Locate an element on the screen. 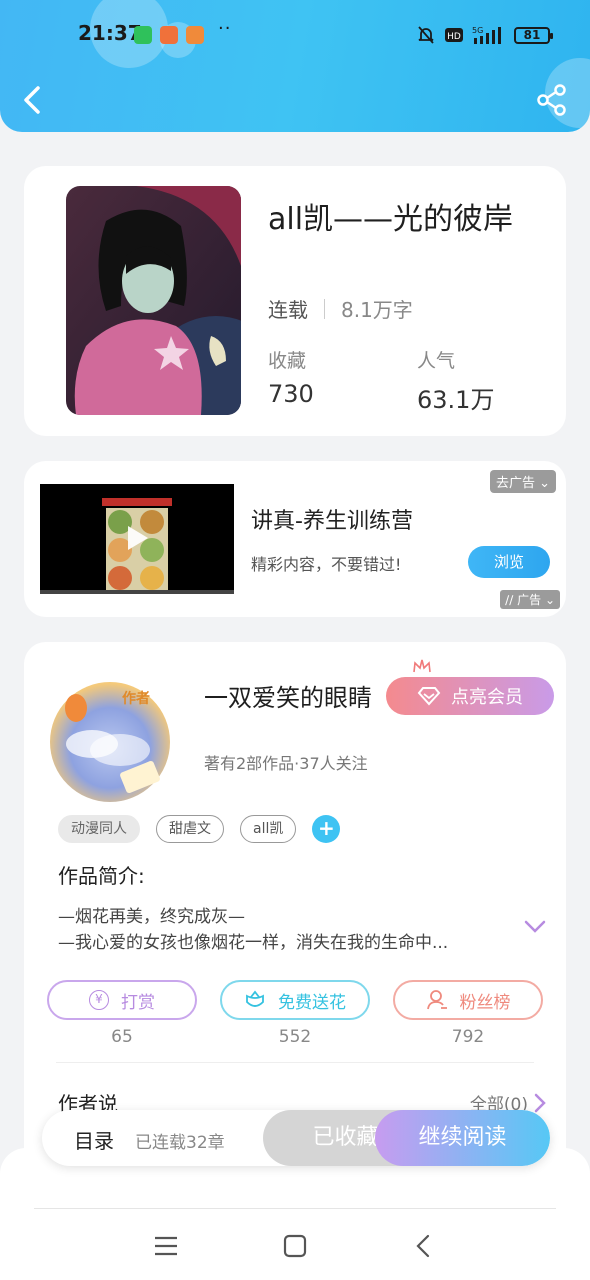 The width and height of the screenshot is (590, 1280). author-name: 一双爱笑的眼睛 is located at coordinates (288, 695).